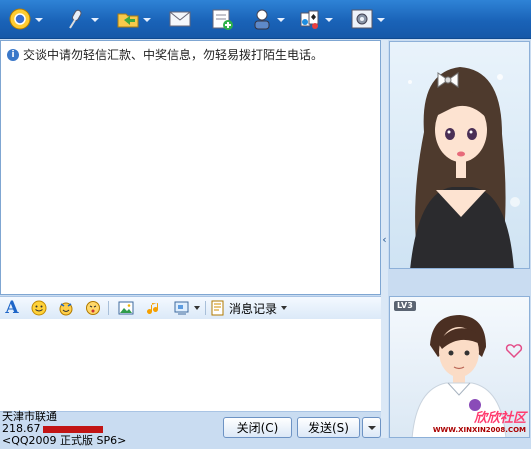 This screenshot has height=449, width=531. What do you see at coordinates (262, 19) in the screenshot?
I see `settings-person-icon` at bounding box center [262, 19].